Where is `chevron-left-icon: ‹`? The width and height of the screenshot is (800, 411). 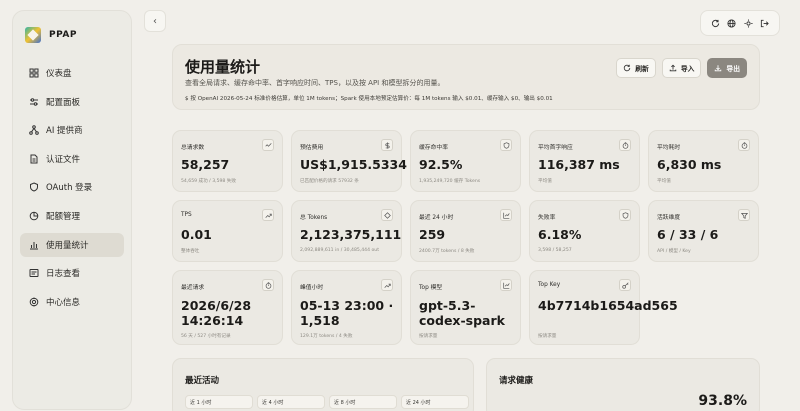 chevron-left-icon: ‹ is located at coordinates (155, 21).